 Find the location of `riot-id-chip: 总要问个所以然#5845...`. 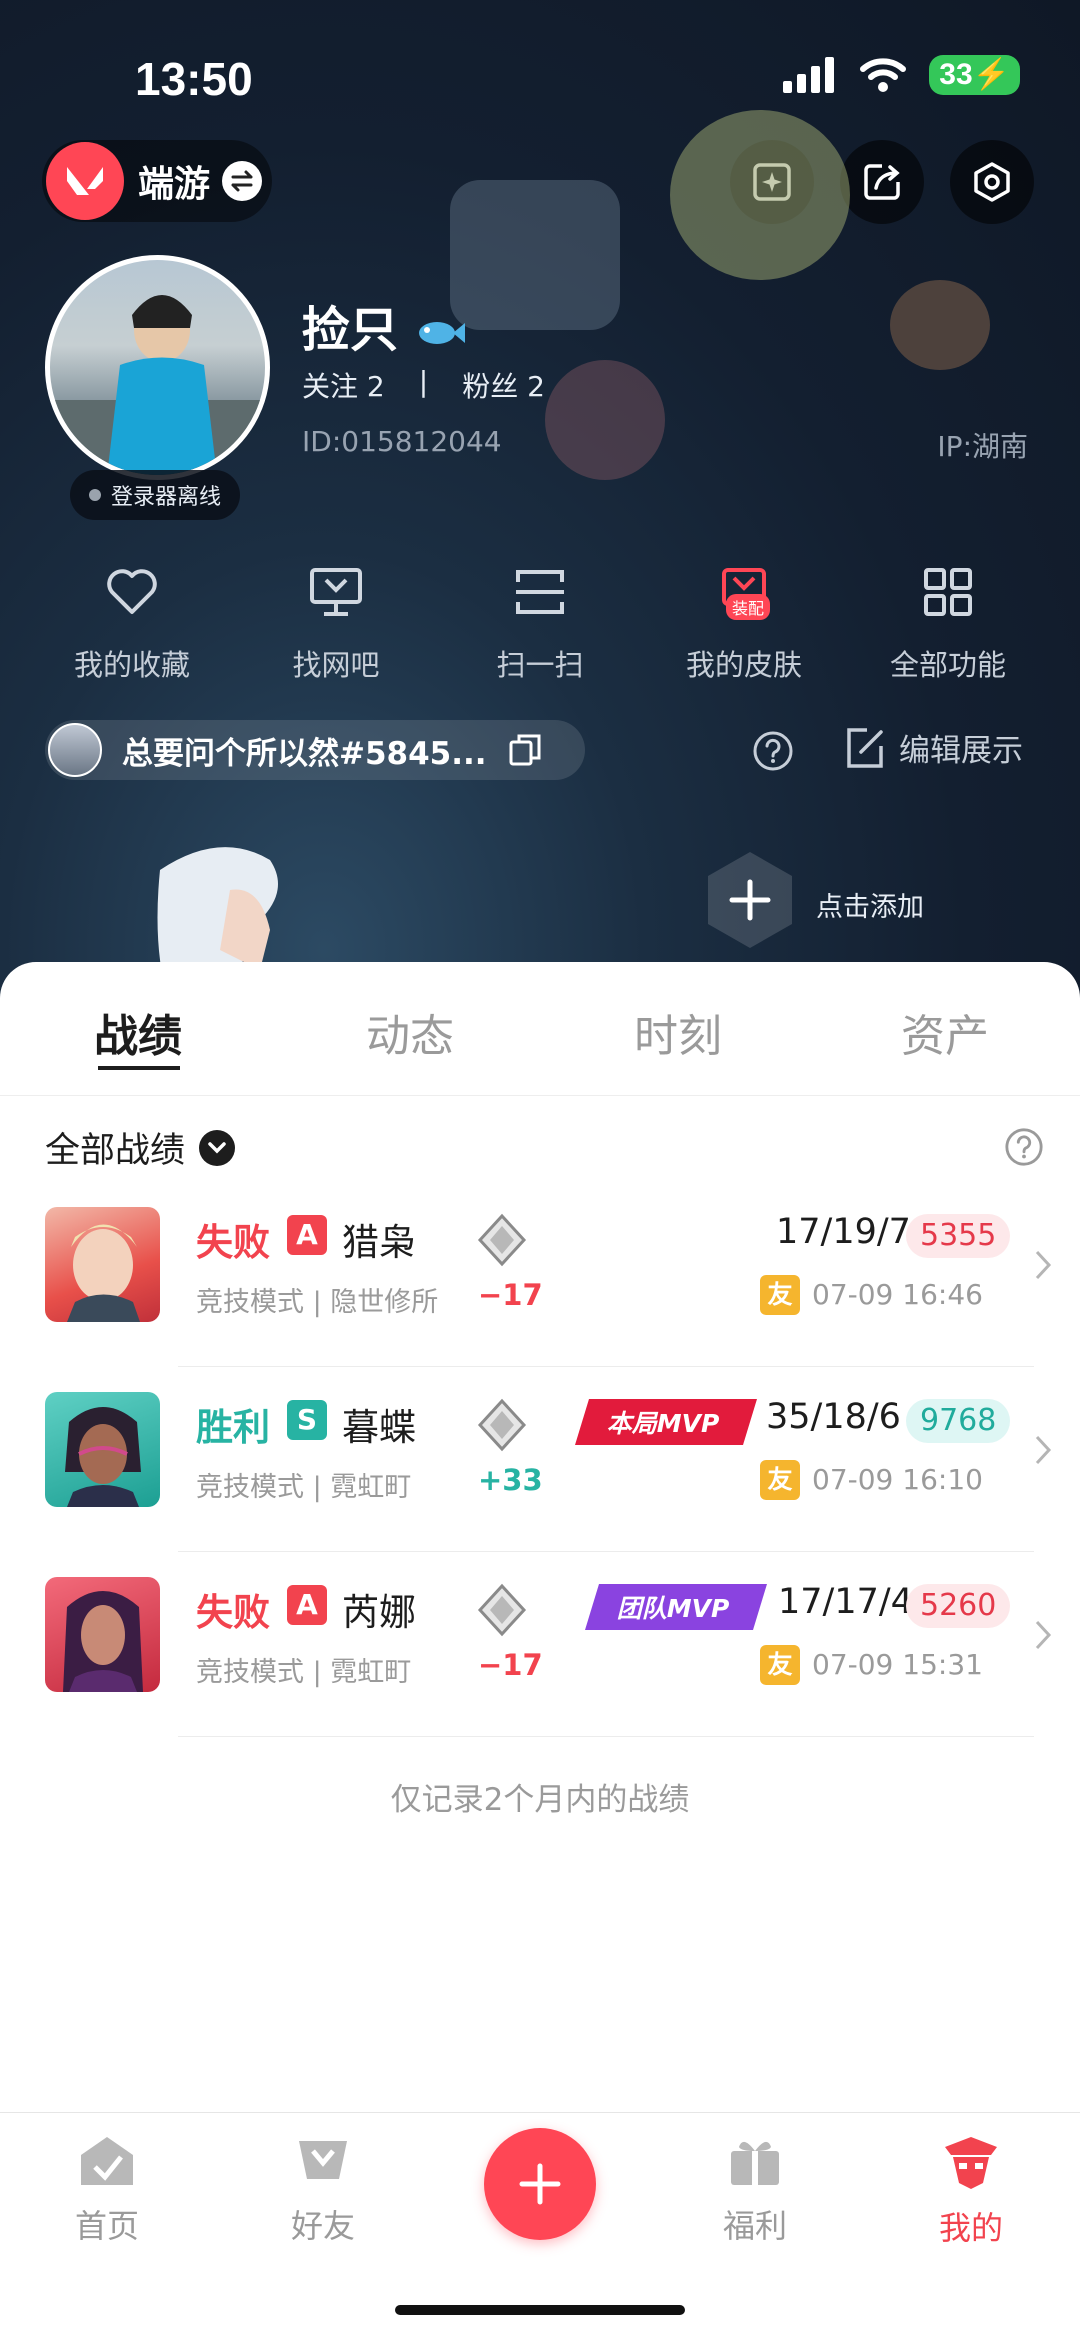

riot-id-chip: 总要问个所以然#5845... is located at coordinates (315, 750).